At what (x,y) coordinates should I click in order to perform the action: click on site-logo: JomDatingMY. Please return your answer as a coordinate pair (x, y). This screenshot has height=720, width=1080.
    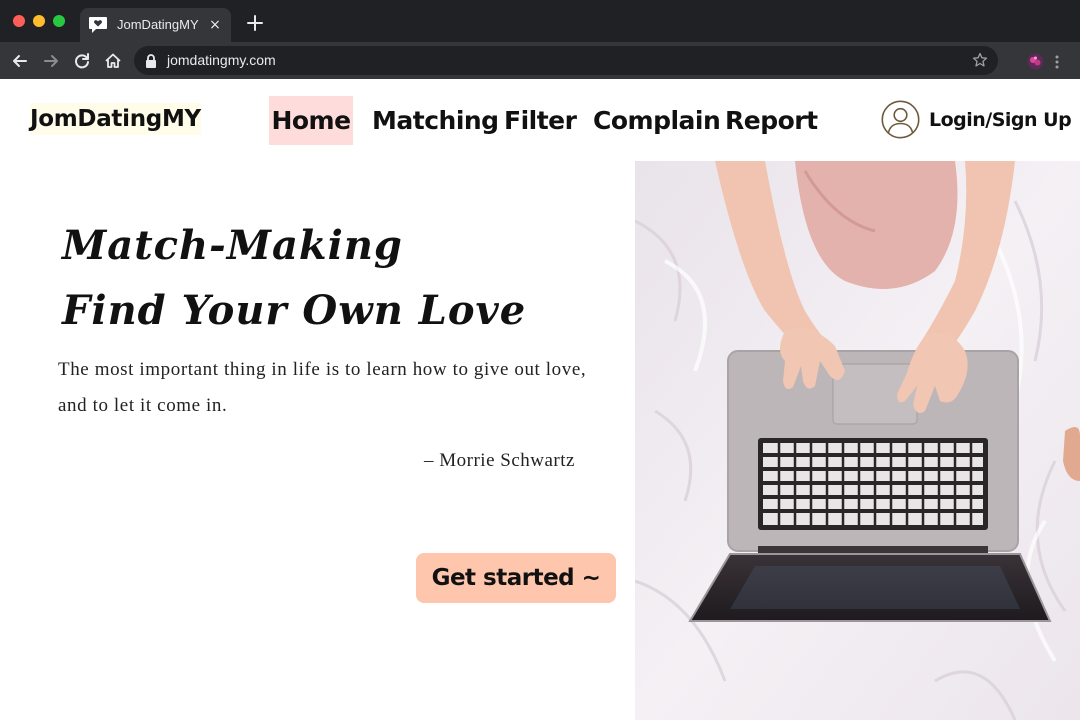
    Looking at the image, I should click on (115, 119).